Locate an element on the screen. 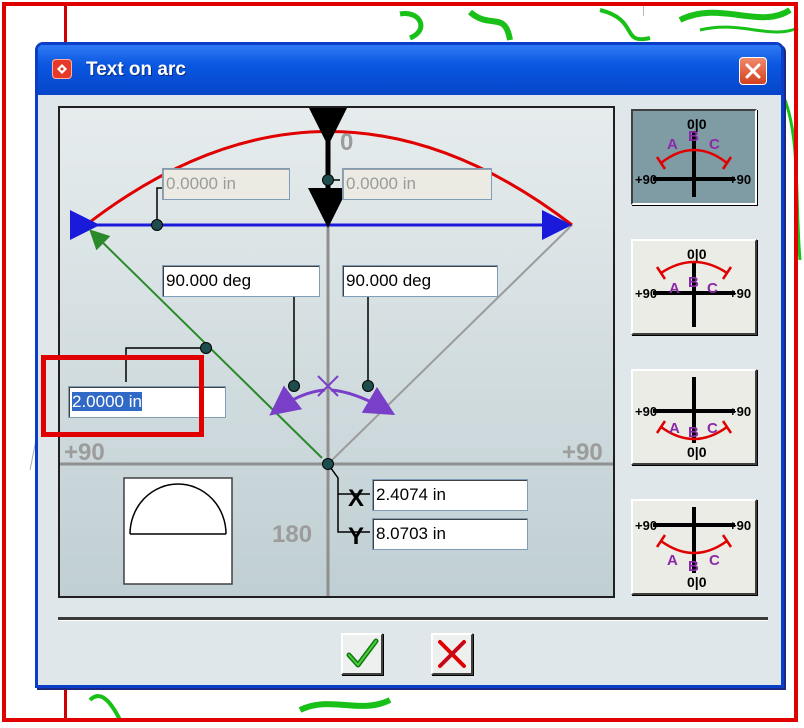  left-angle-label: +90 is located at coordinates (84, 452).